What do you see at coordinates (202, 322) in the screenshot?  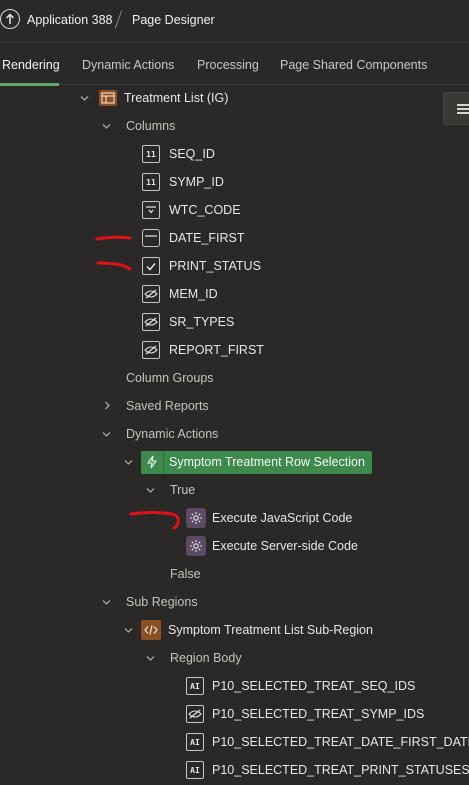 I see `column-label: SR_TYPES` at bounding box center [202, 322].